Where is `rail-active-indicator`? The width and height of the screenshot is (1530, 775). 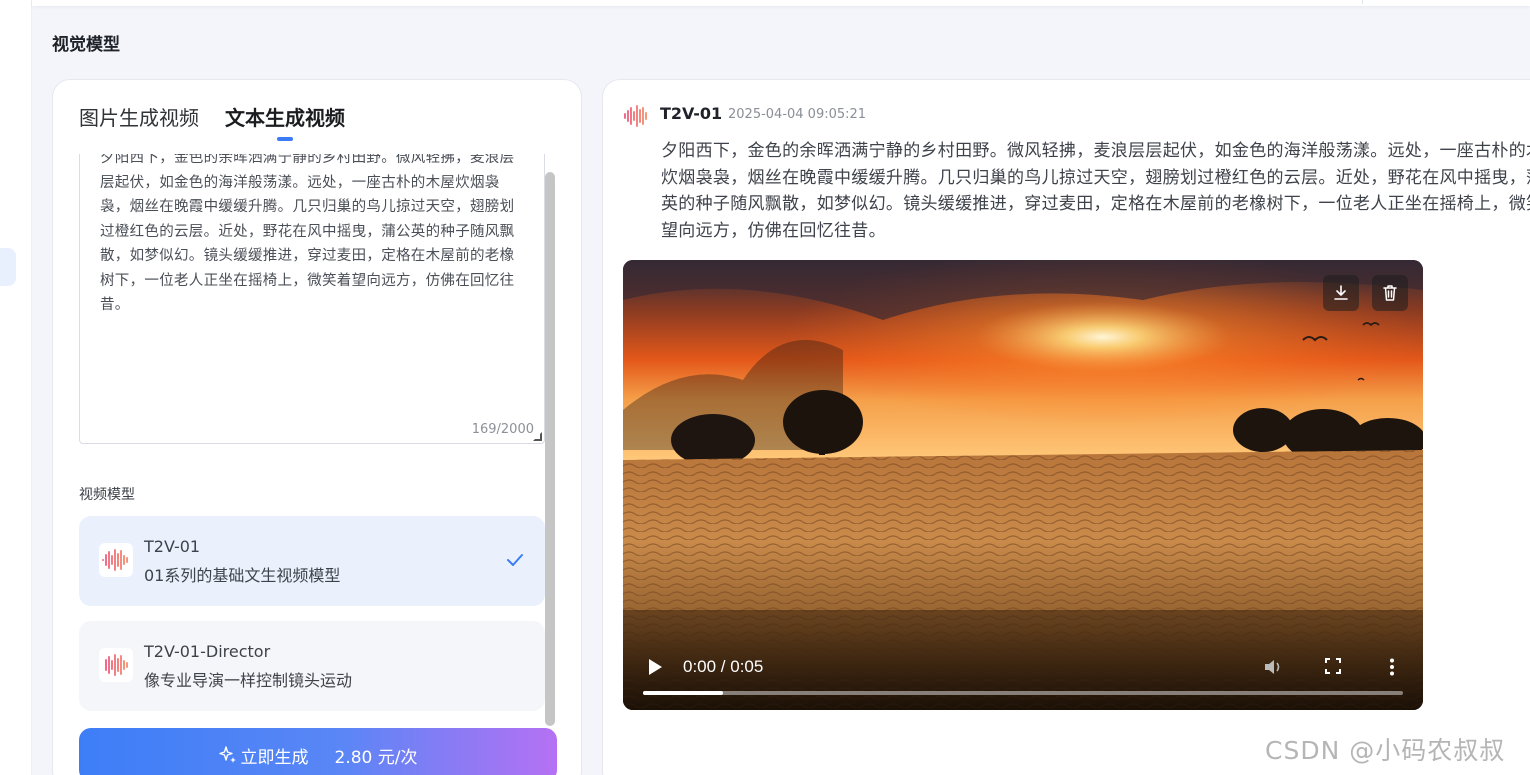 rail-active-indicator is located at coordinates (8, 267).